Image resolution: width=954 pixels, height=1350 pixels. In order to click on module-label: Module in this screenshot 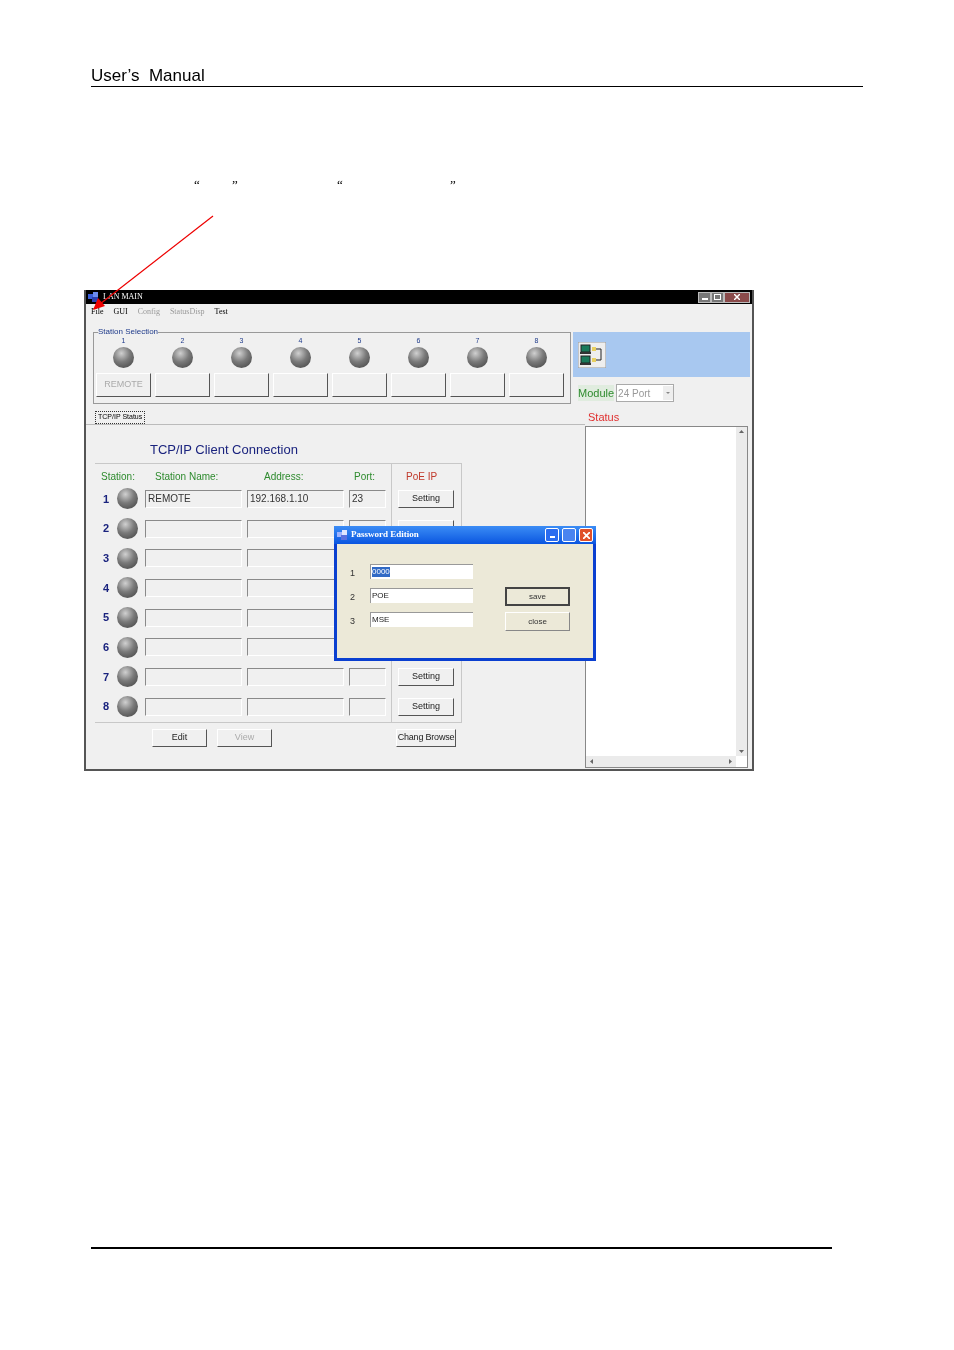, I will do `click(596, 393)`.